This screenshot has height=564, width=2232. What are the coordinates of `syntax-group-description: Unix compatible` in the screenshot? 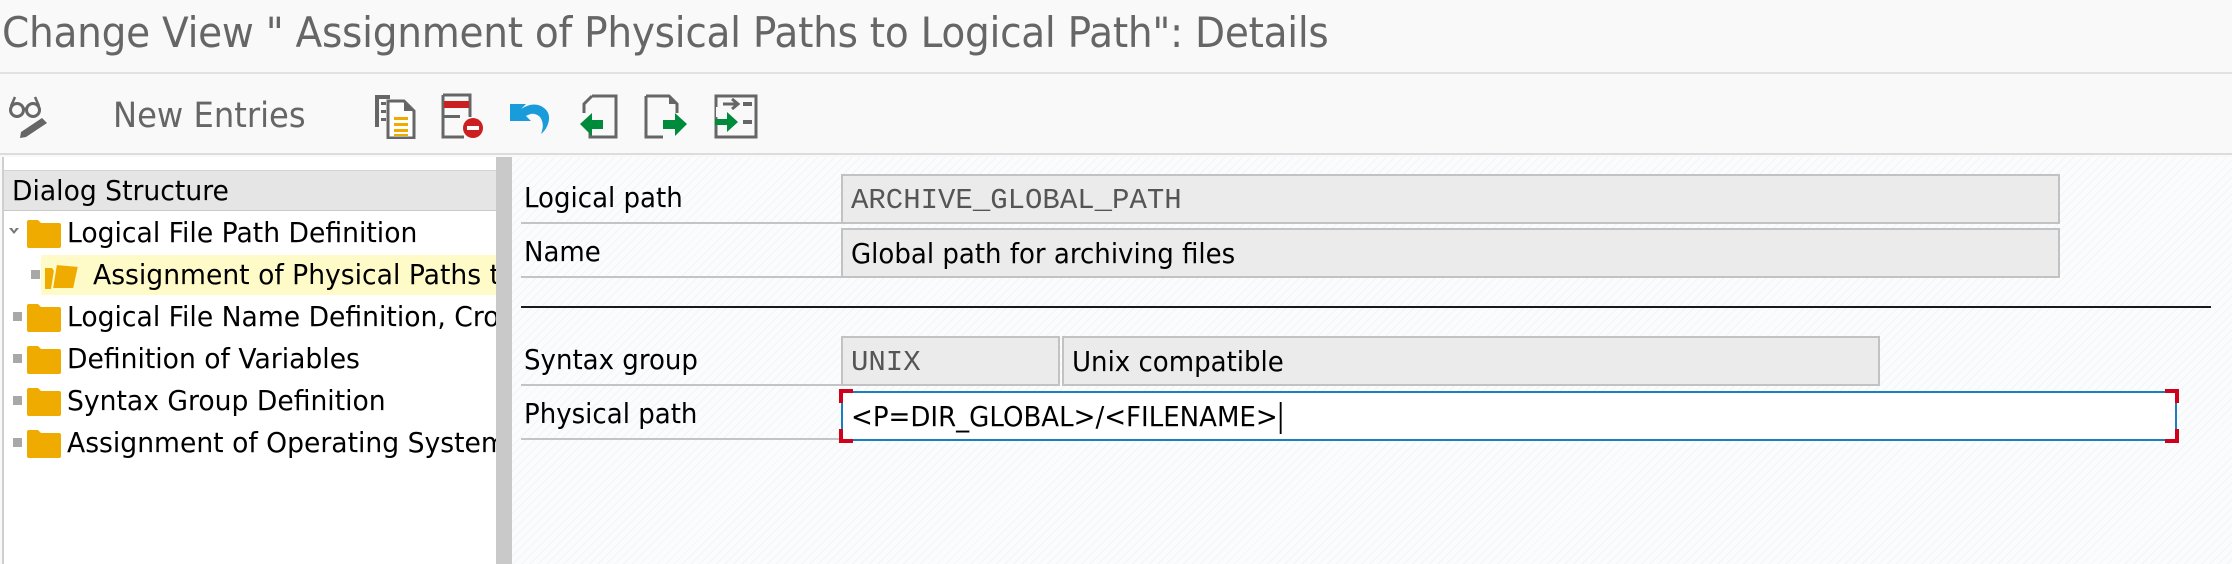 It's located at (1178, 361).